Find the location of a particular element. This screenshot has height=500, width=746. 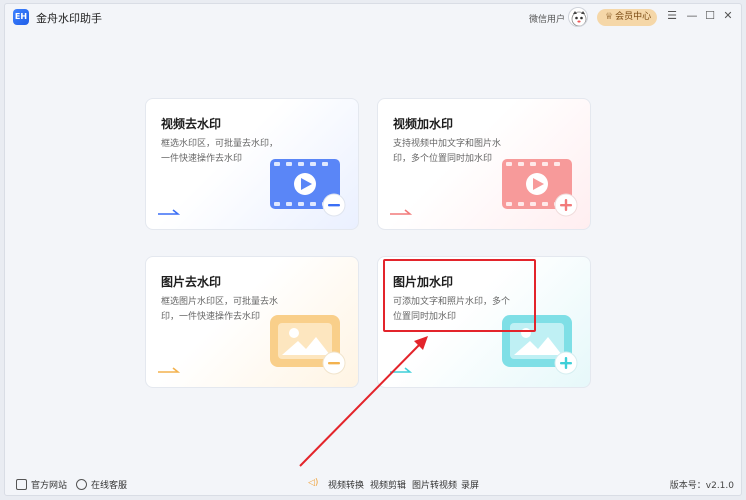

online-support-link: 在线客服 is located at coordinates (101, 484).